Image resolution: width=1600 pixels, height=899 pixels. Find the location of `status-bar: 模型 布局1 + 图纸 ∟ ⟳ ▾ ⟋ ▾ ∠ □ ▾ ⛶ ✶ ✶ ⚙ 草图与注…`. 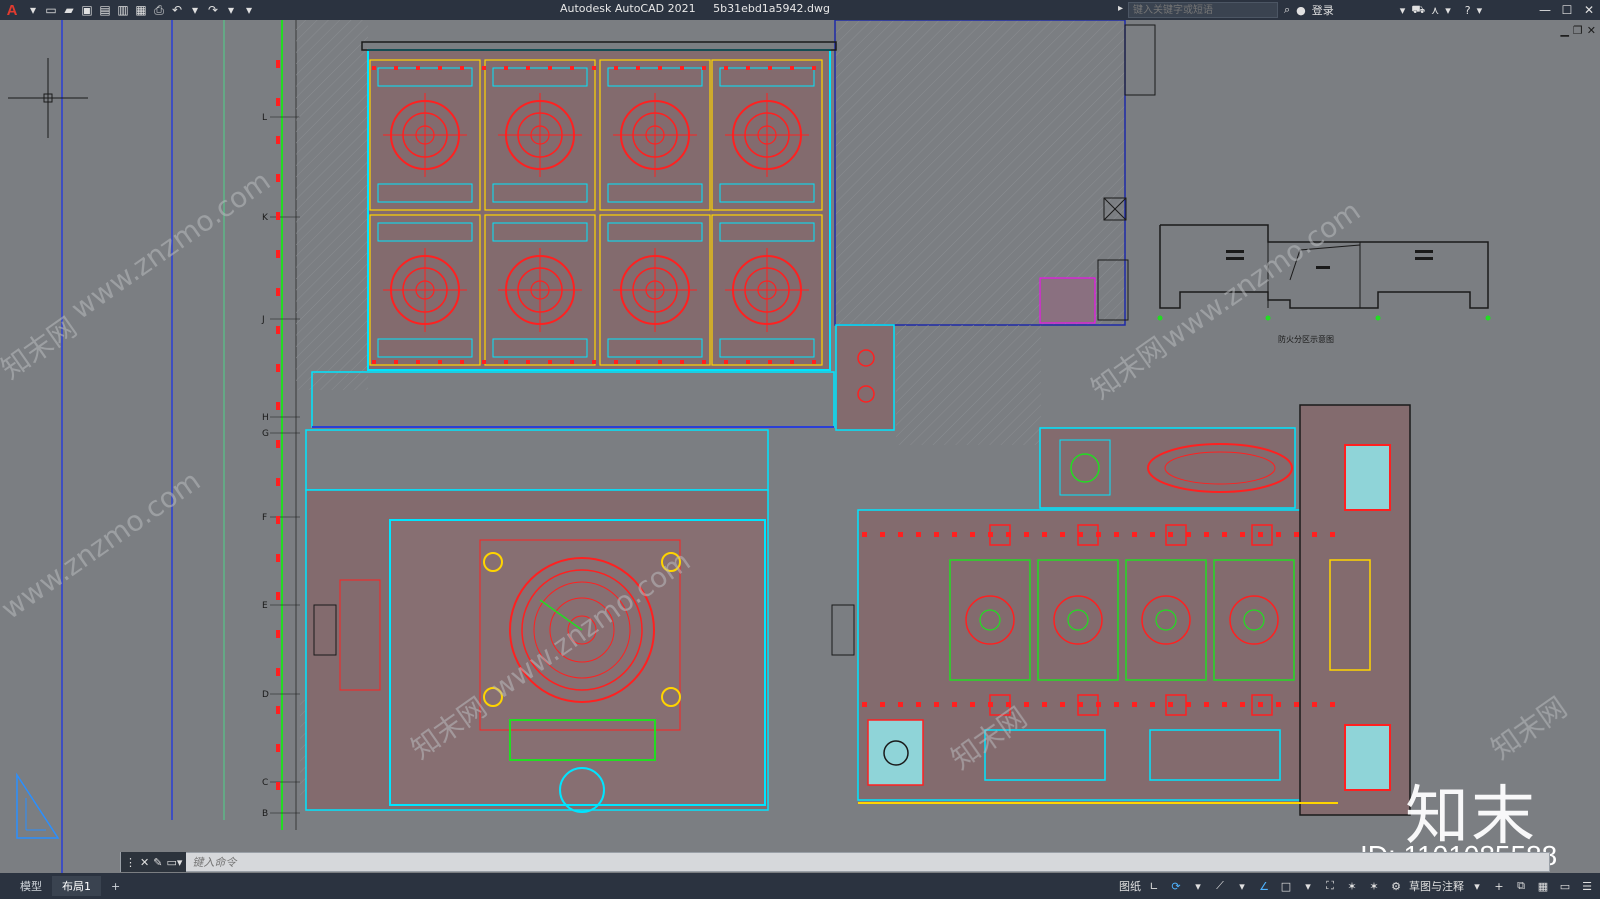

status-bar: 模型 布局1 + 图纸 ∟ ⟳ ▾ ⟋ ▾ ∠ □ ▾ ⛶ ✶ ✶ ⚙ 草图与注… is located at coordinates (800, 886).